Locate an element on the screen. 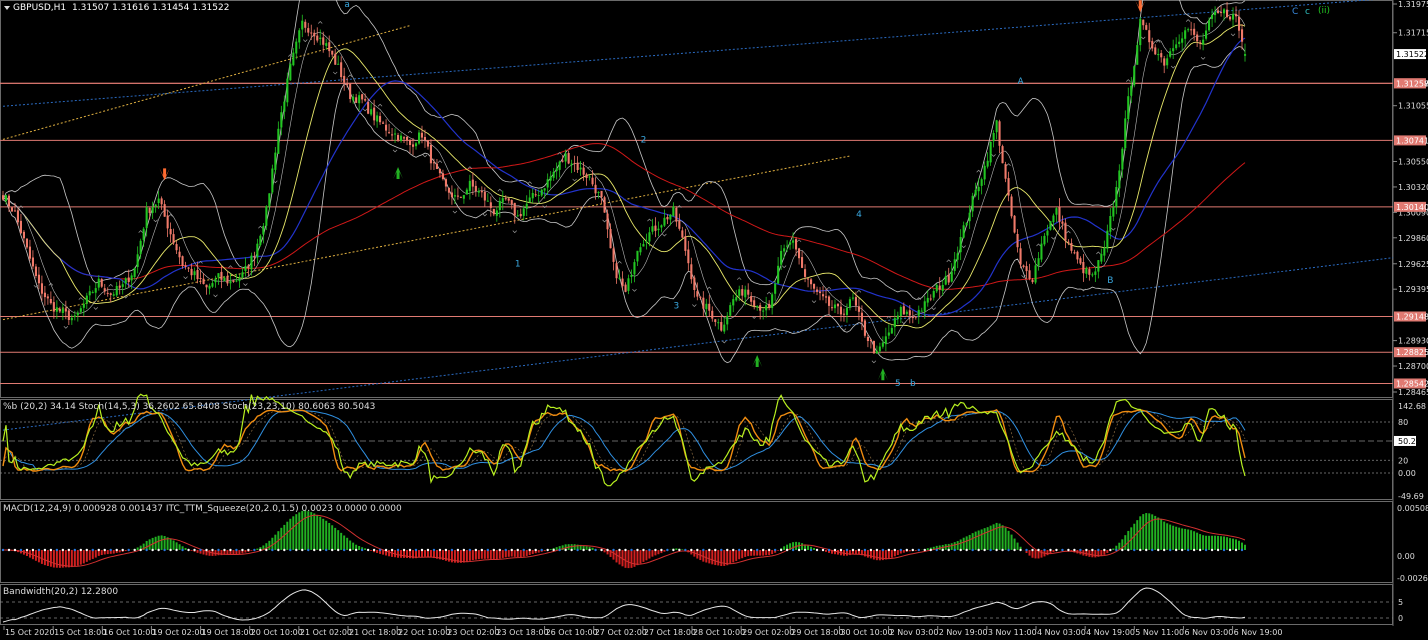 The height and width of the screenshot is (640, 1428). buy-arrow-icon is located at coordinates (757, 360).